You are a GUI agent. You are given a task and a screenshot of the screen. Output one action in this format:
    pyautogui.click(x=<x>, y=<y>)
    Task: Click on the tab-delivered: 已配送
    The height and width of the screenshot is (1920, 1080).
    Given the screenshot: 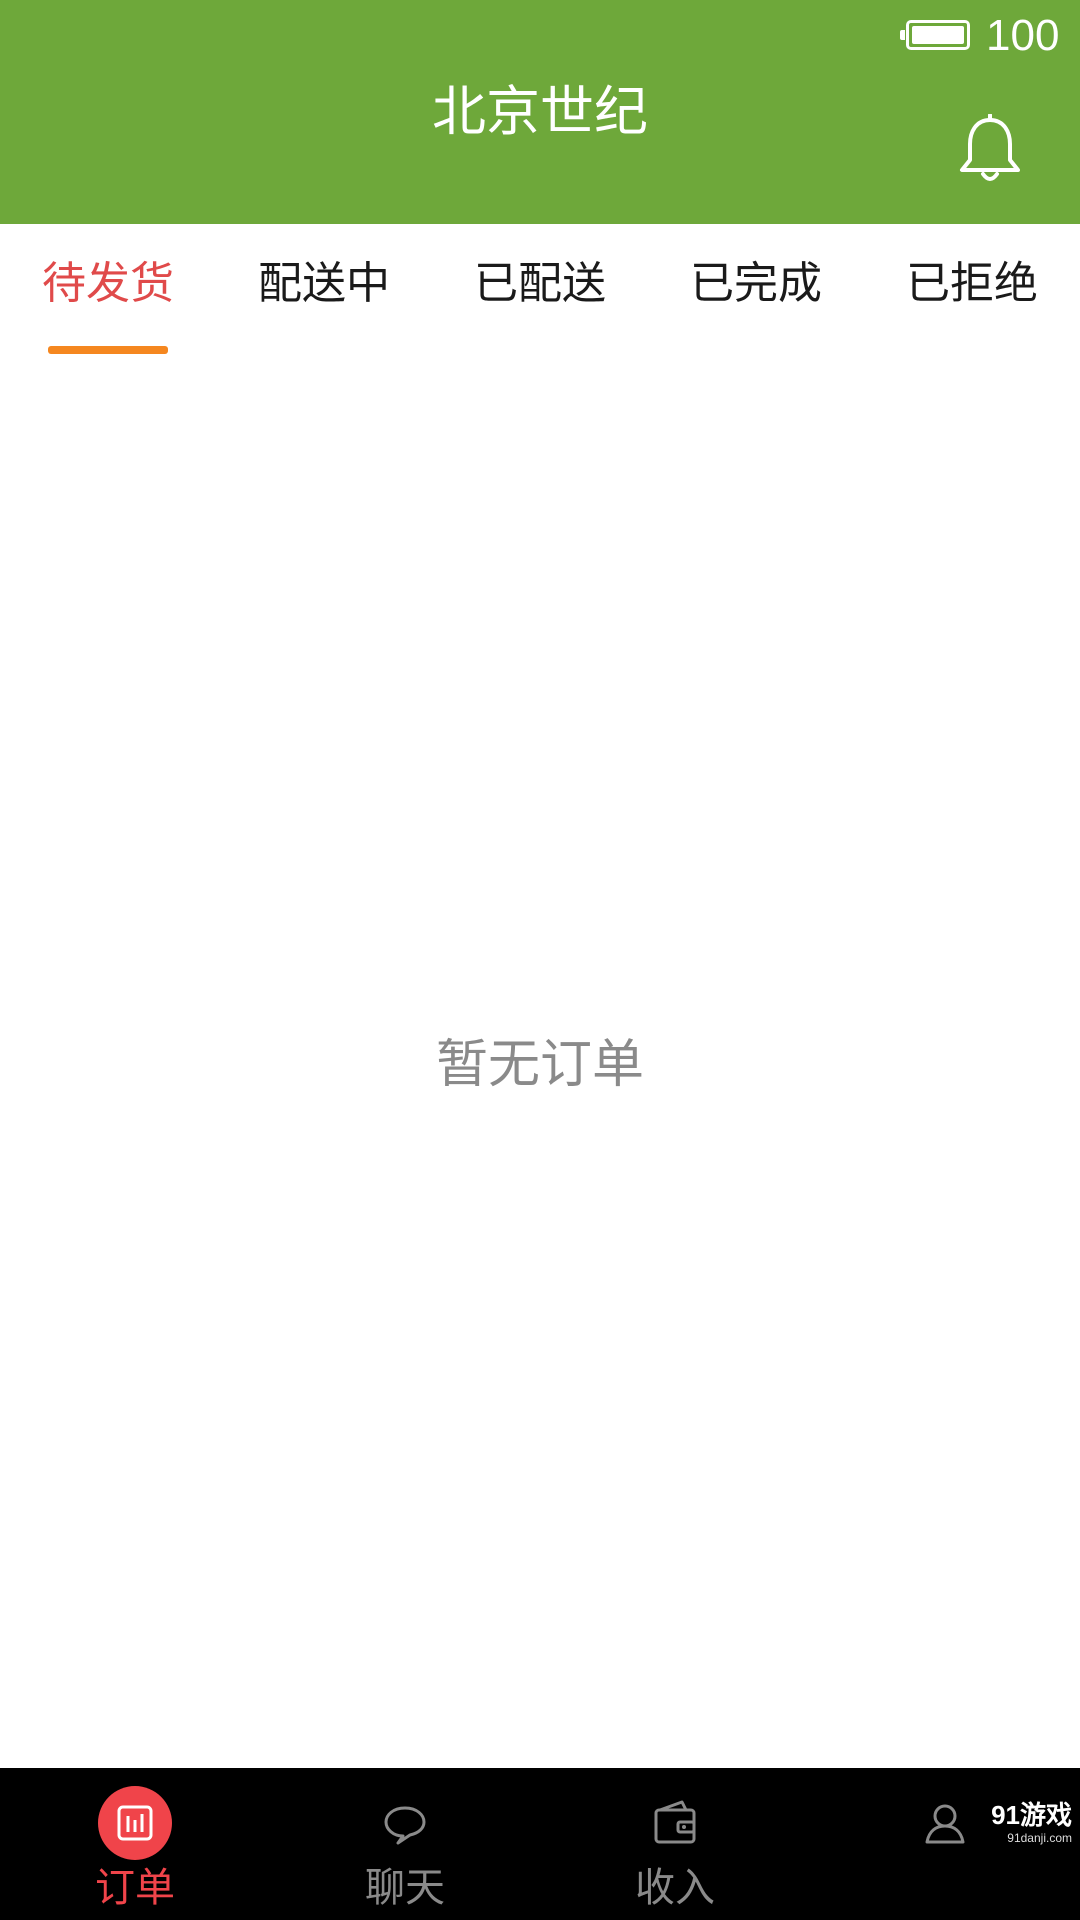 What is the action you would take?
    pyautogui.click(x=540, y=290)
    